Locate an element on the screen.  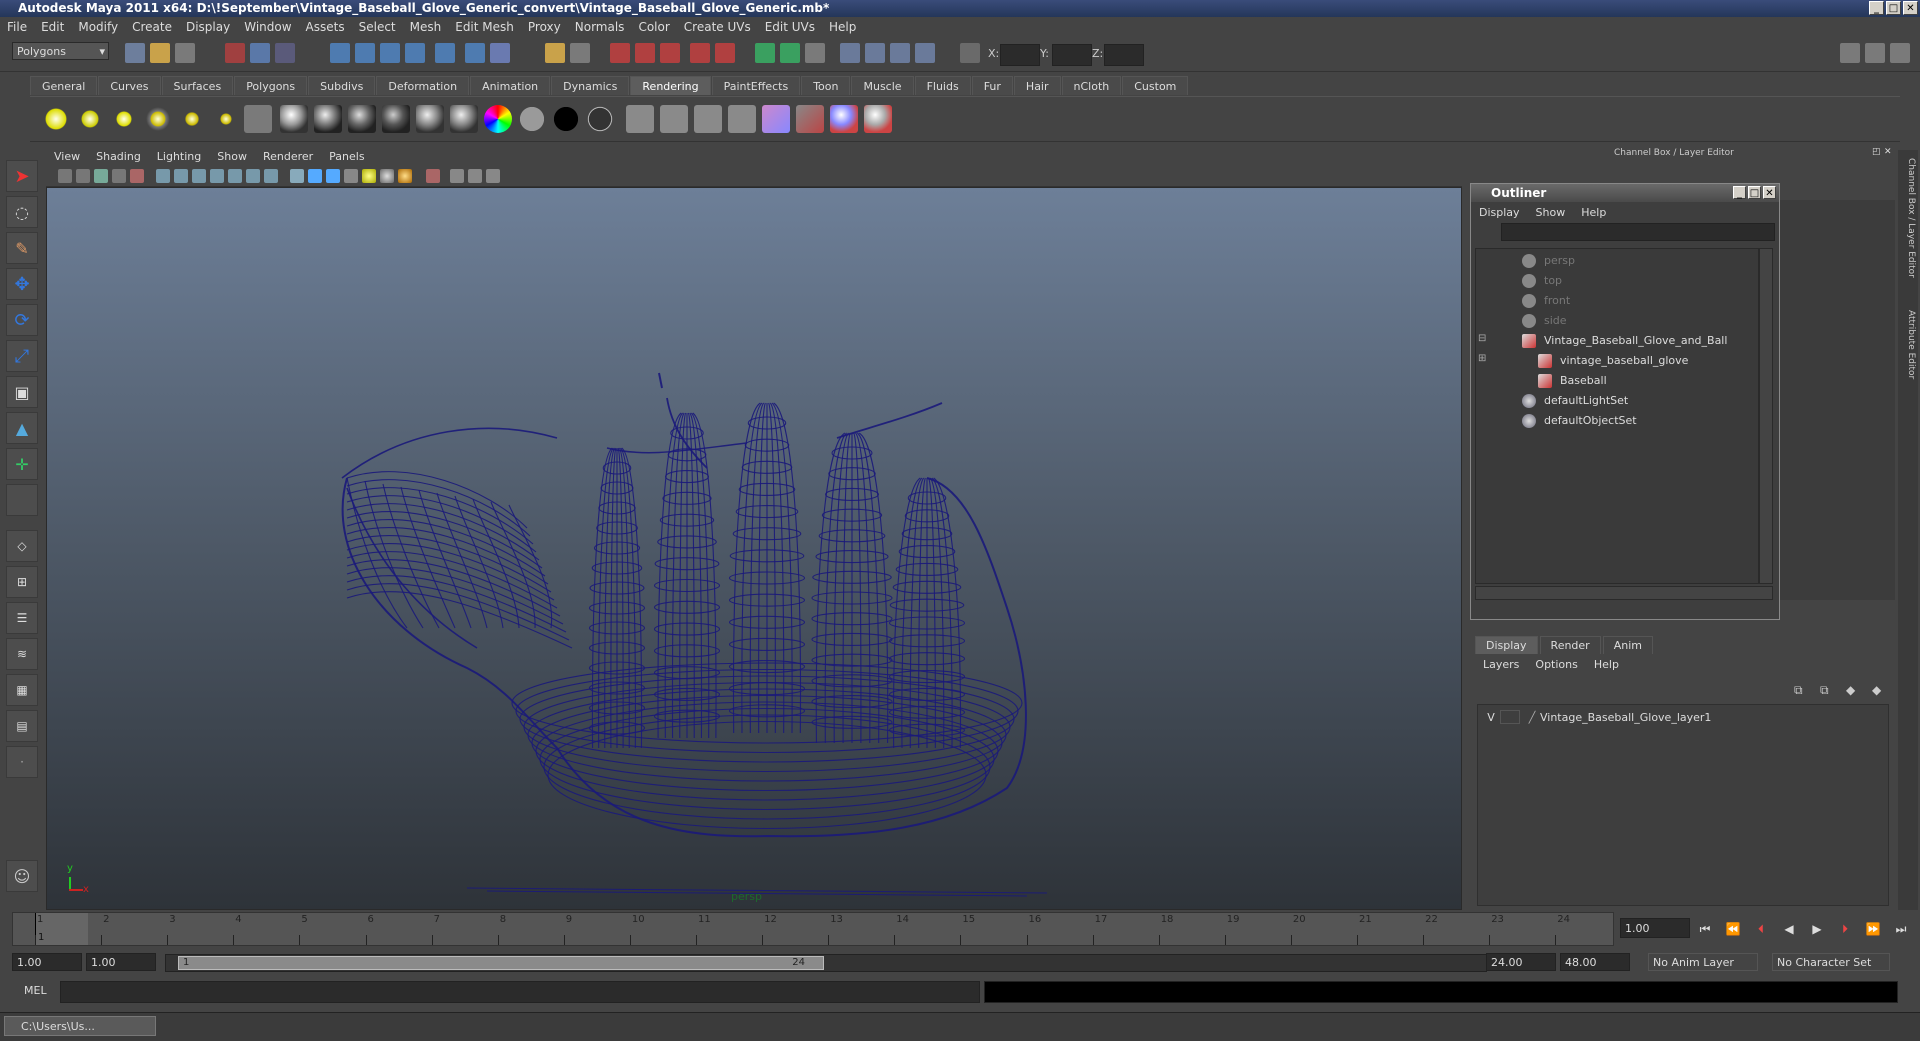
grid-toggle-icon is located at coordinates (163, 176).